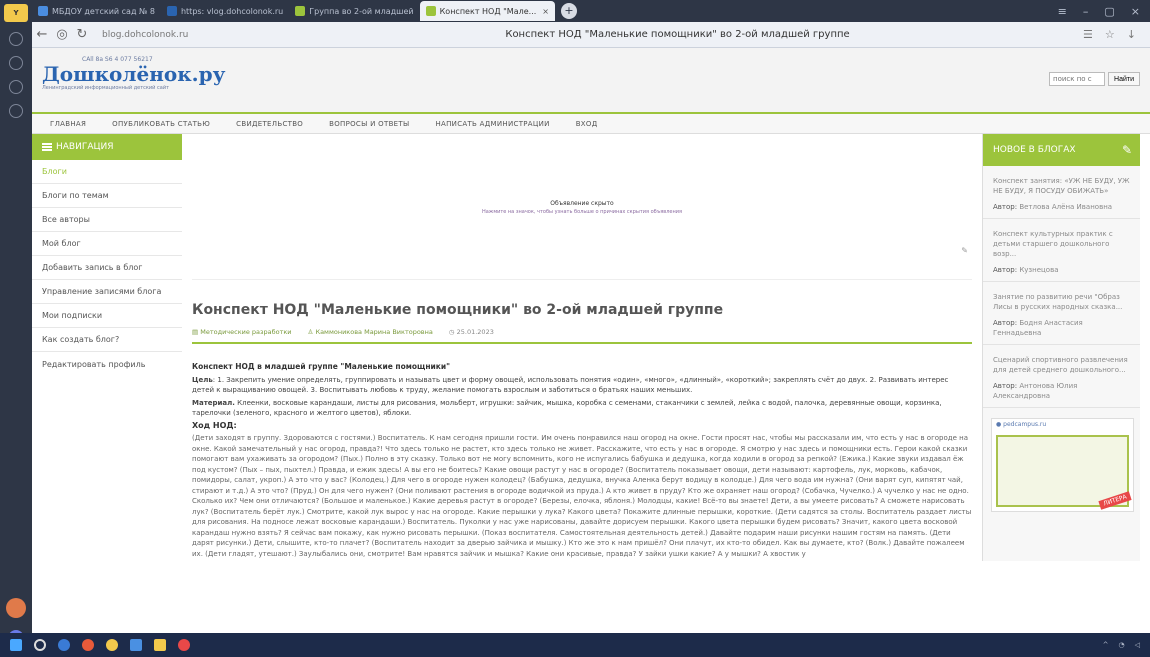 This screenshot has width=1150, height=657. I want to click on search-icon, so click(40, 645).